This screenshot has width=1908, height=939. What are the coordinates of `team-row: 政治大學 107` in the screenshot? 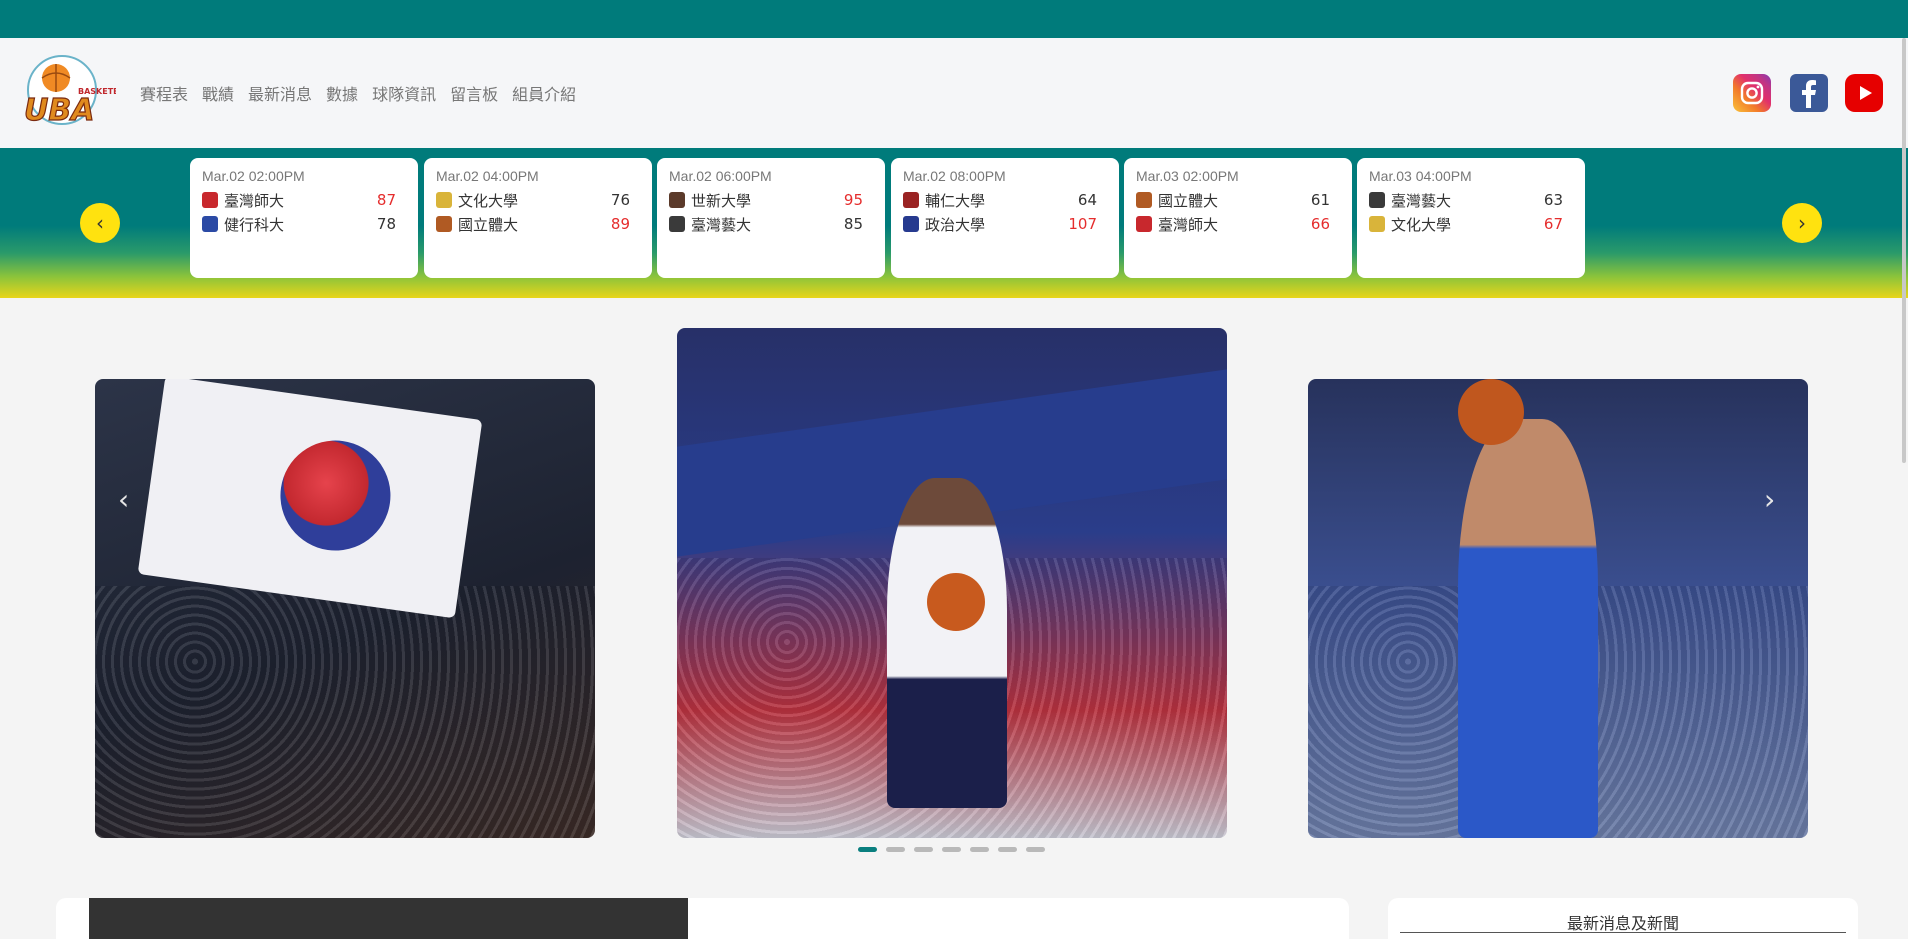 It's located at (1005, 224).